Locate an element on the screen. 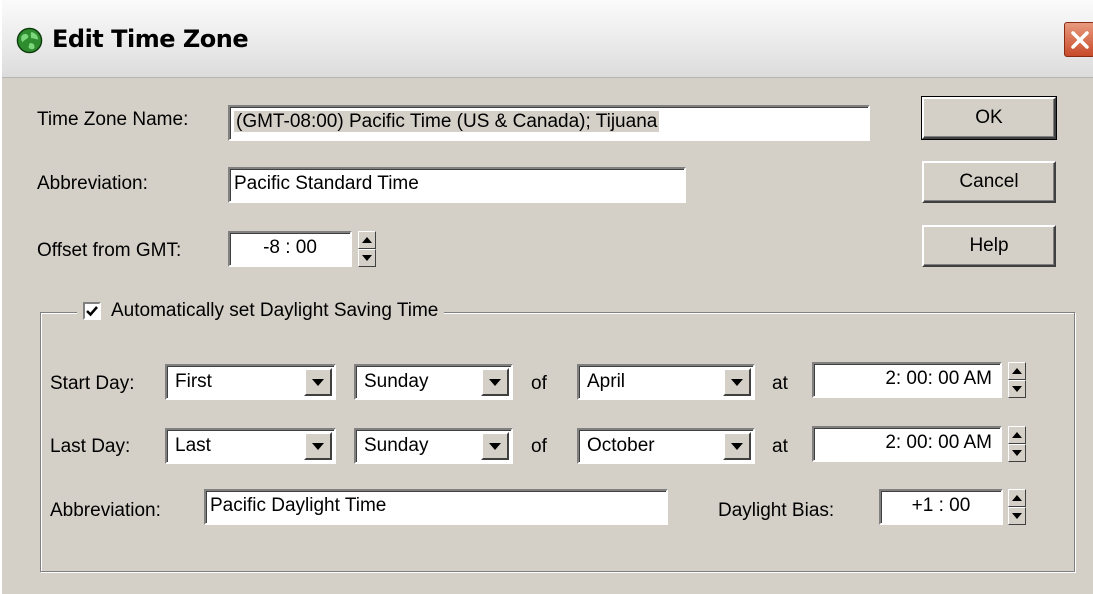  last-week-value: Last is located at coordinates (193, 445).